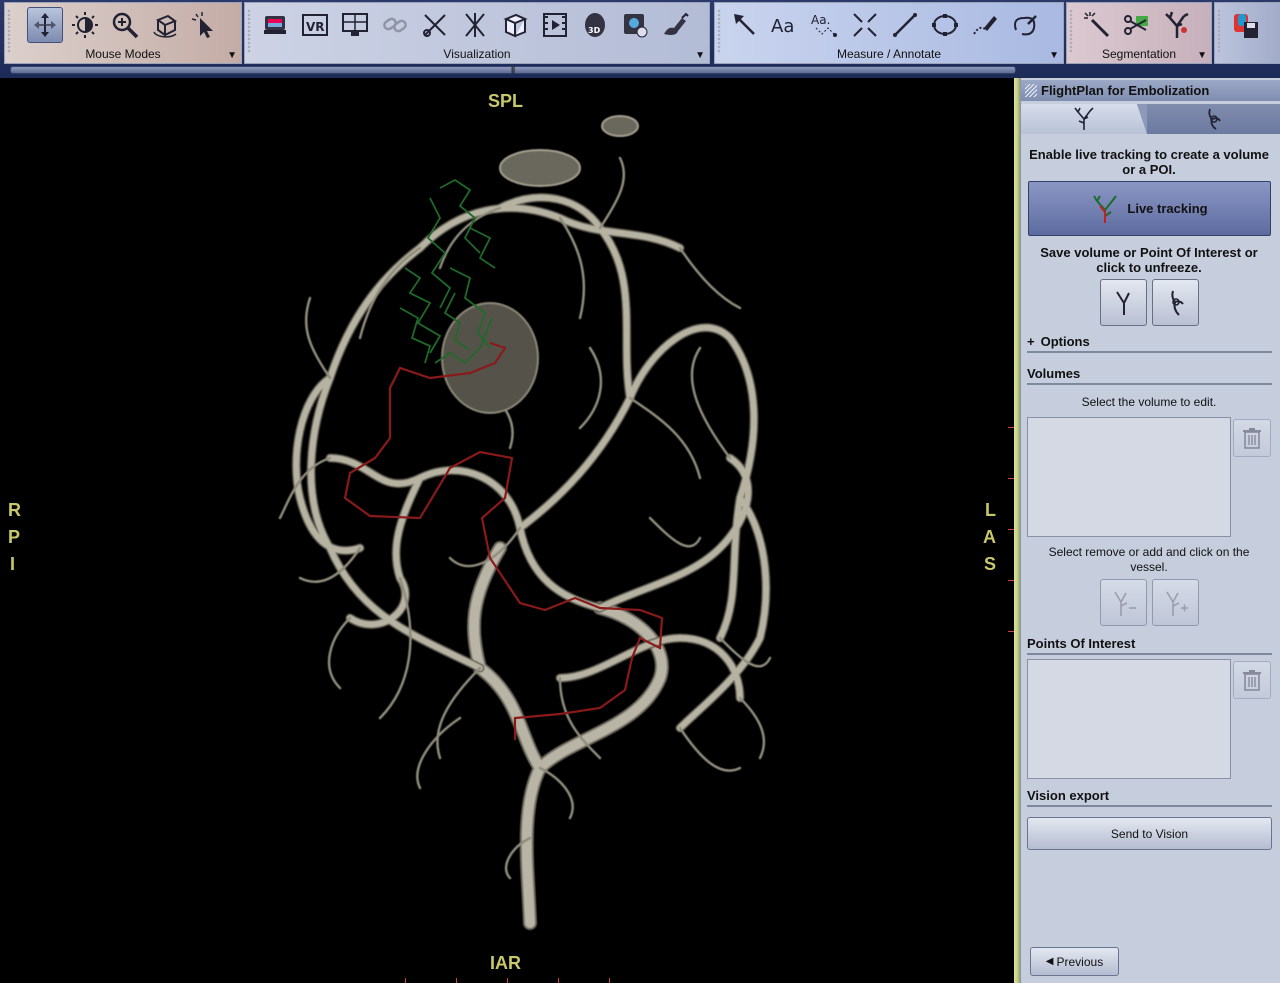 This screenshot has height=983, width=1280. What do you see at coordinates (205, 25) in the screenshot?
I see `select-pointer-icon` at bounding box center [205, 25].